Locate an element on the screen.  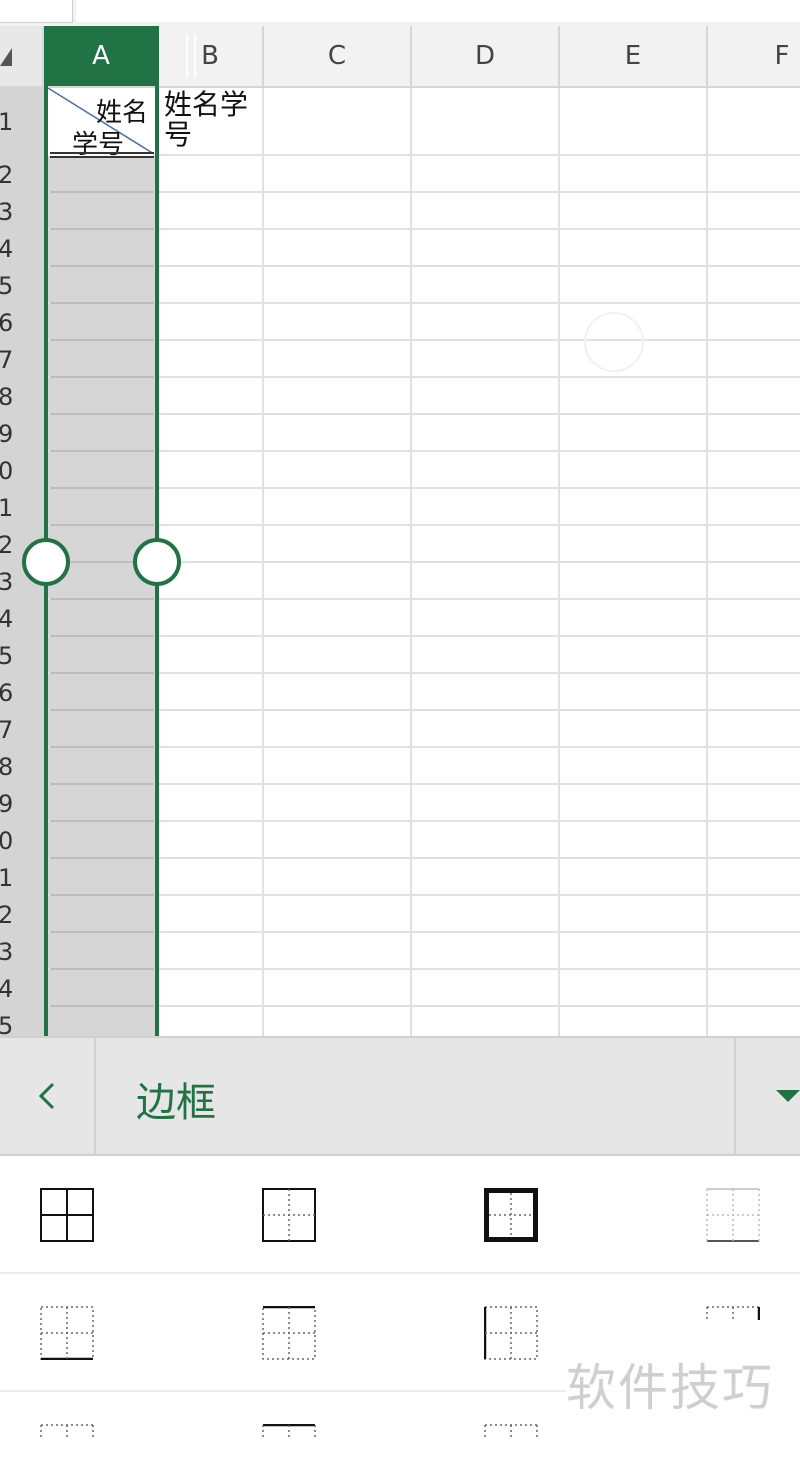
column-header-d: D is located at coordinates (486, 56).